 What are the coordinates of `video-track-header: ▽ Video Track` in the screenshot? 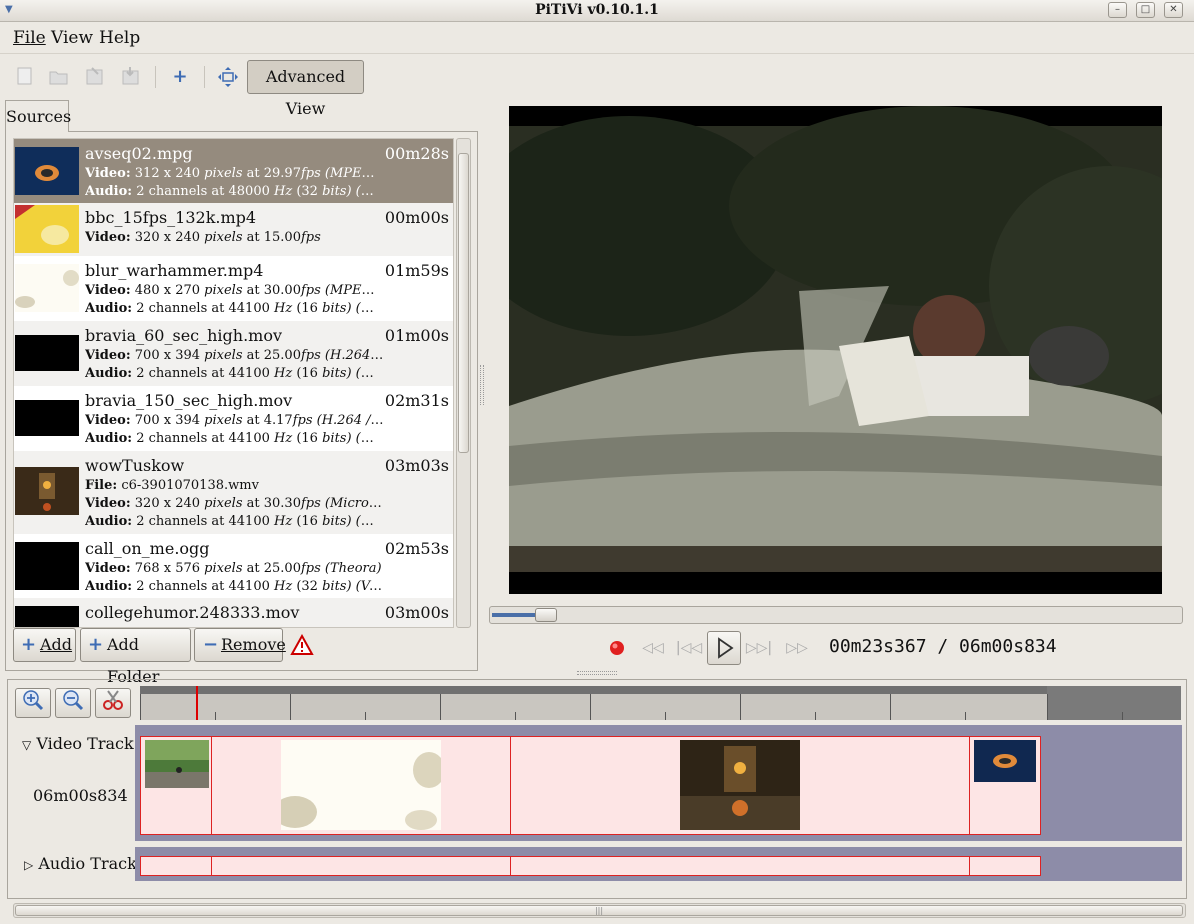 It's located at (78, 743).